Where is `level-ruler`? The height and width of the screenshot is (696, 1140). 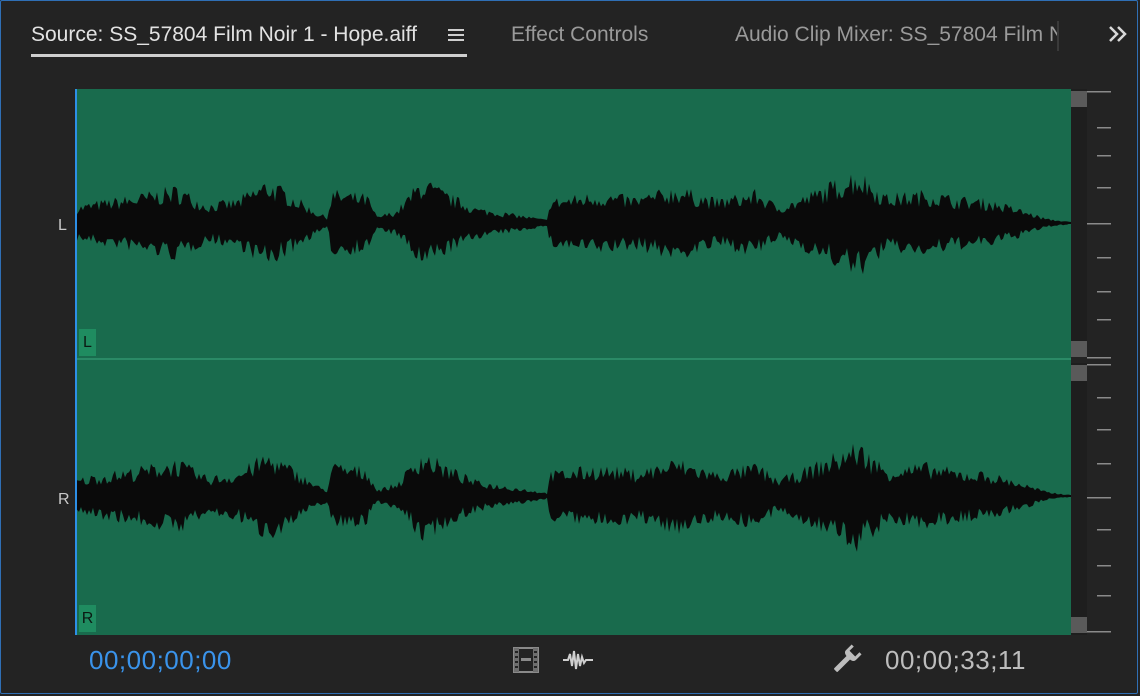 level-ruler is located at coordinates (1099, 362).